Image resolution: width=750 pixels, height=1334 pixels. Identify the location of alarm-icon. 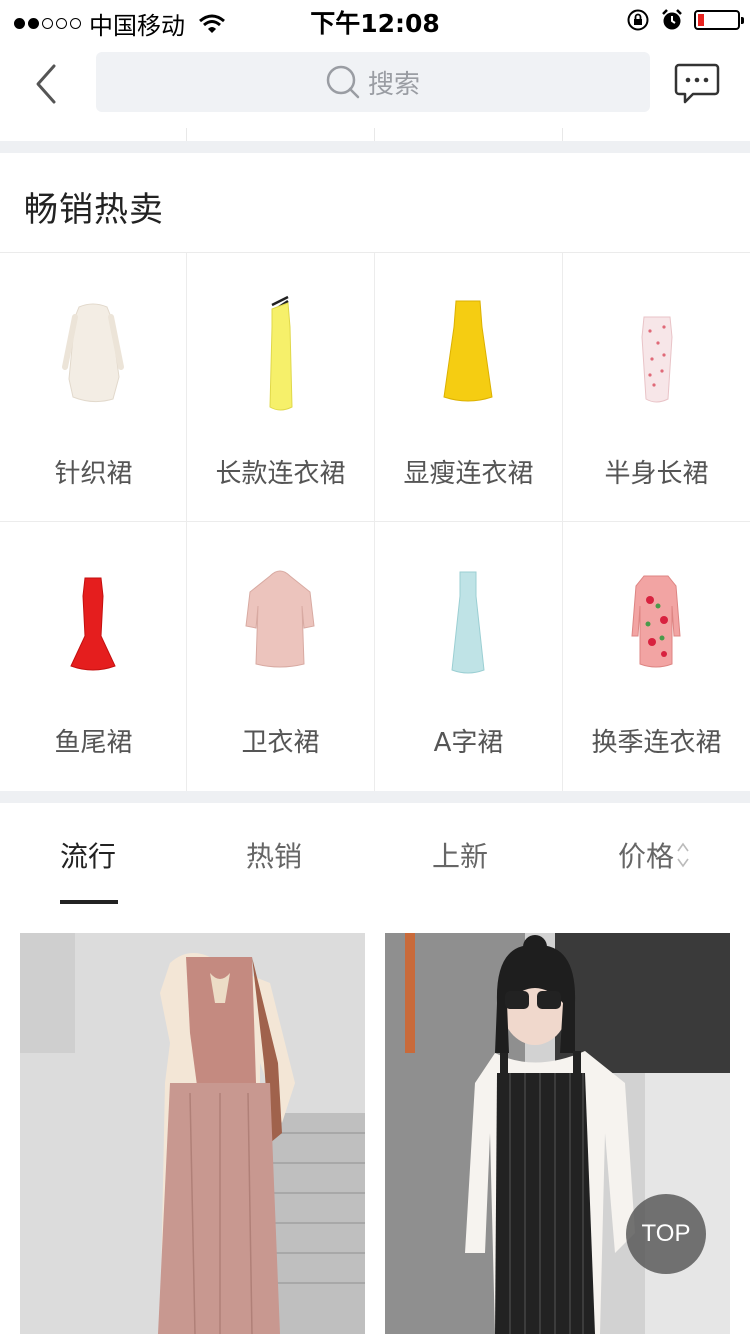
(672, 19).